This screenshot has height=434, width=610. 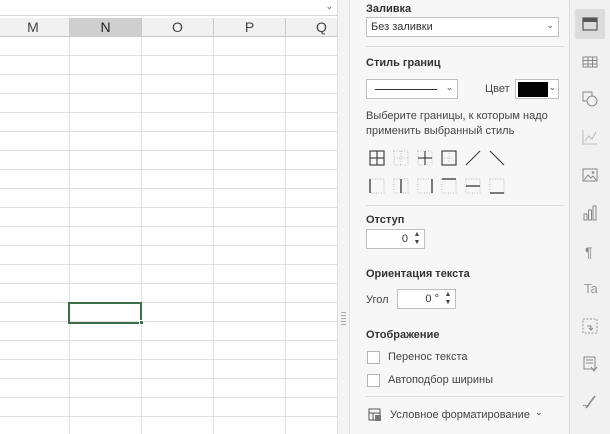 What do you see at coordinates (401, 158) in the screenshot?
I see `no-borders-icon` at bounding box center [401, 158].